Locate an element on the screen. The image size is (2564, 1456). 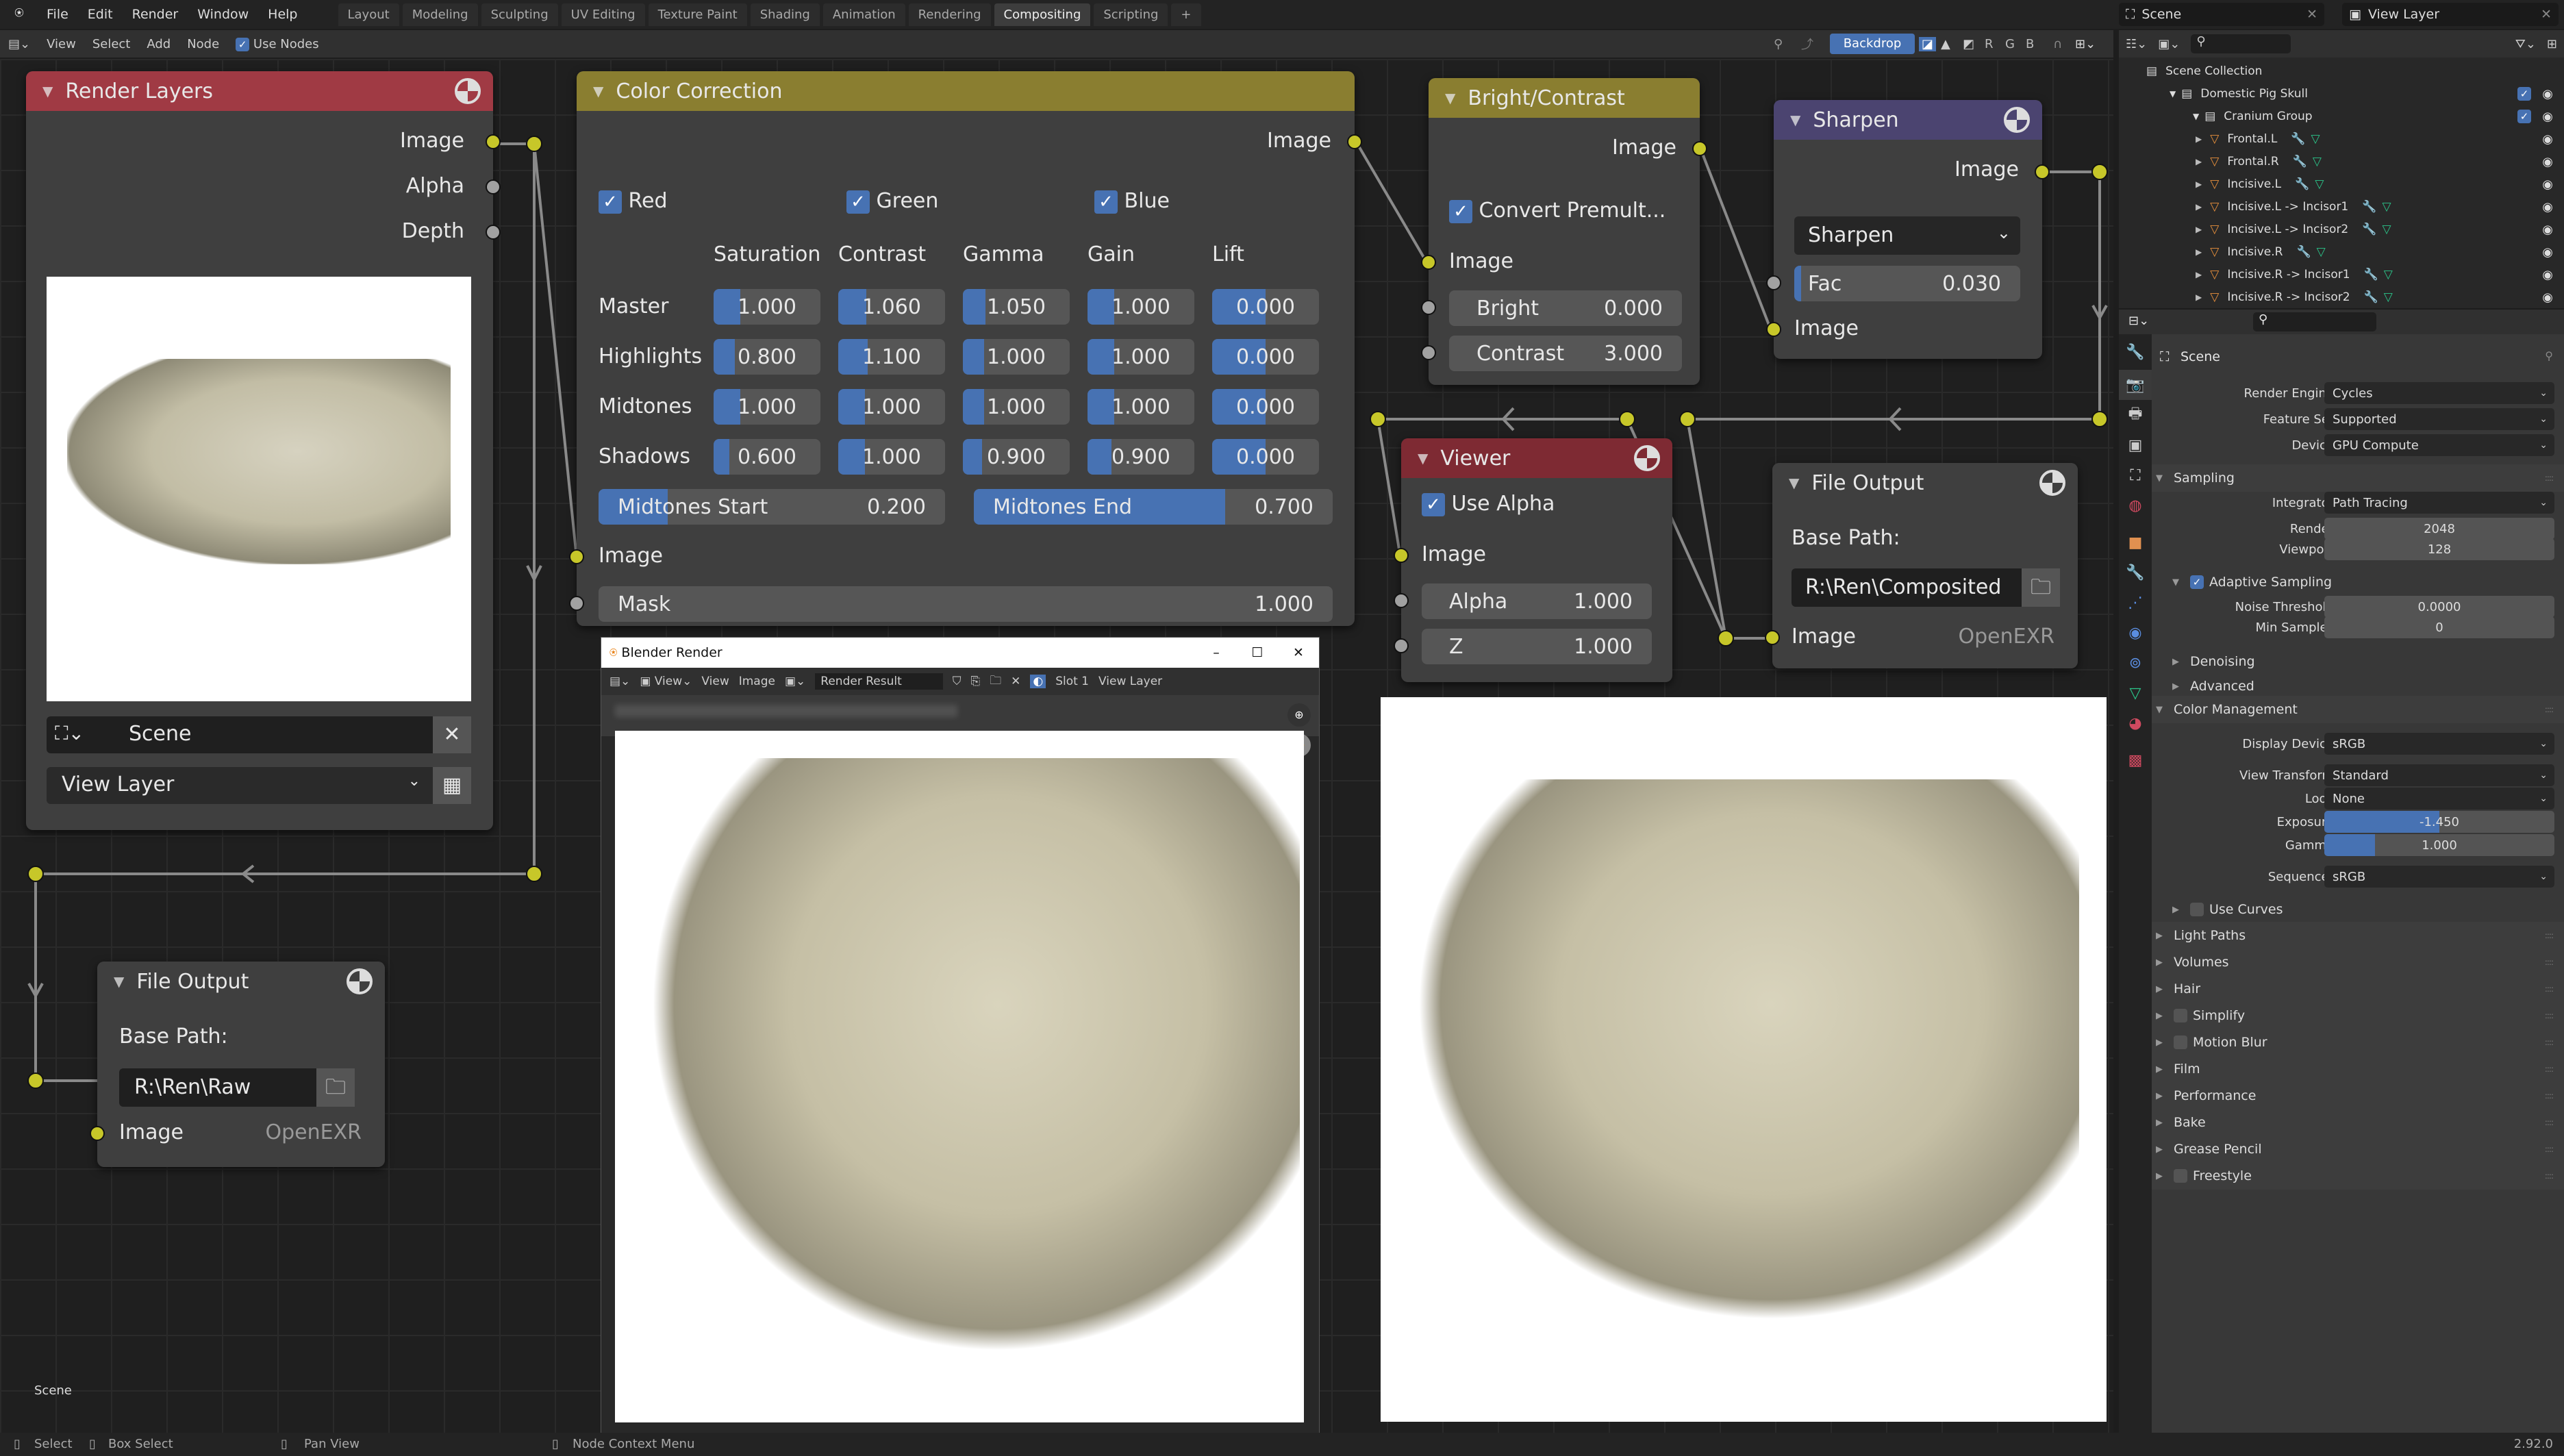
panel-header: ▶ Performance:::: is located at coordinates (2358, 1095).